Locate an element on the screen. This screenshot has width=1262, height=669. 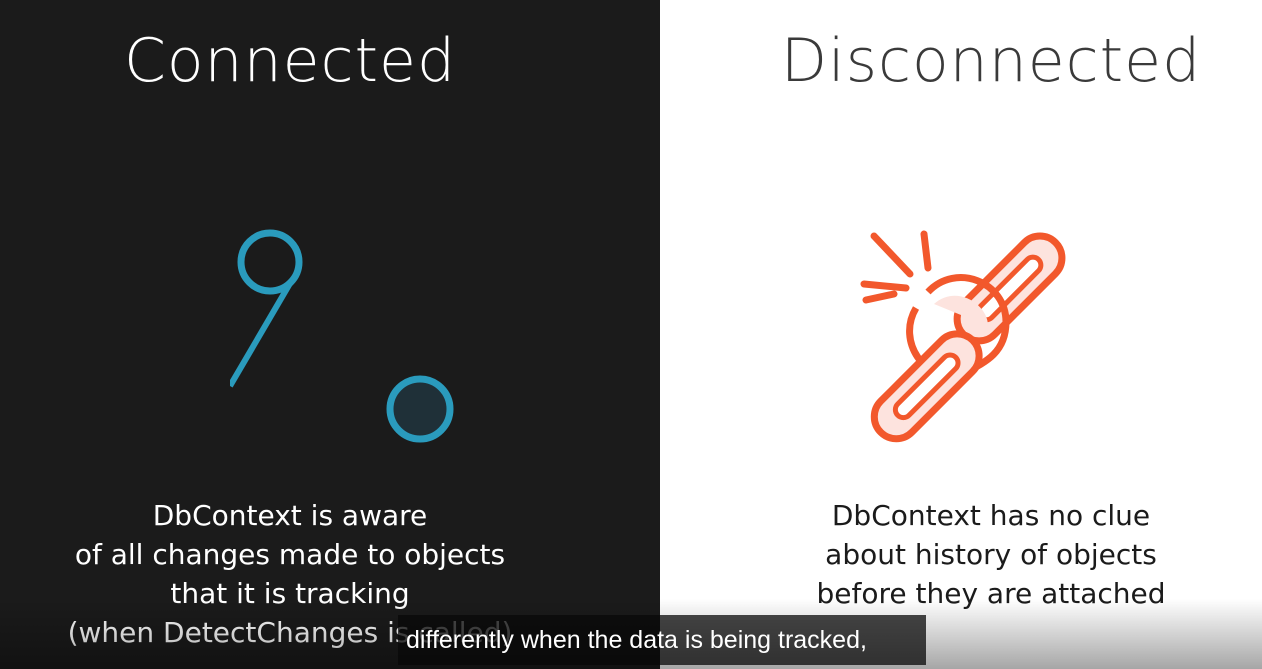
connected-description-line: that it is tracking is located at coordinates (290, 593).